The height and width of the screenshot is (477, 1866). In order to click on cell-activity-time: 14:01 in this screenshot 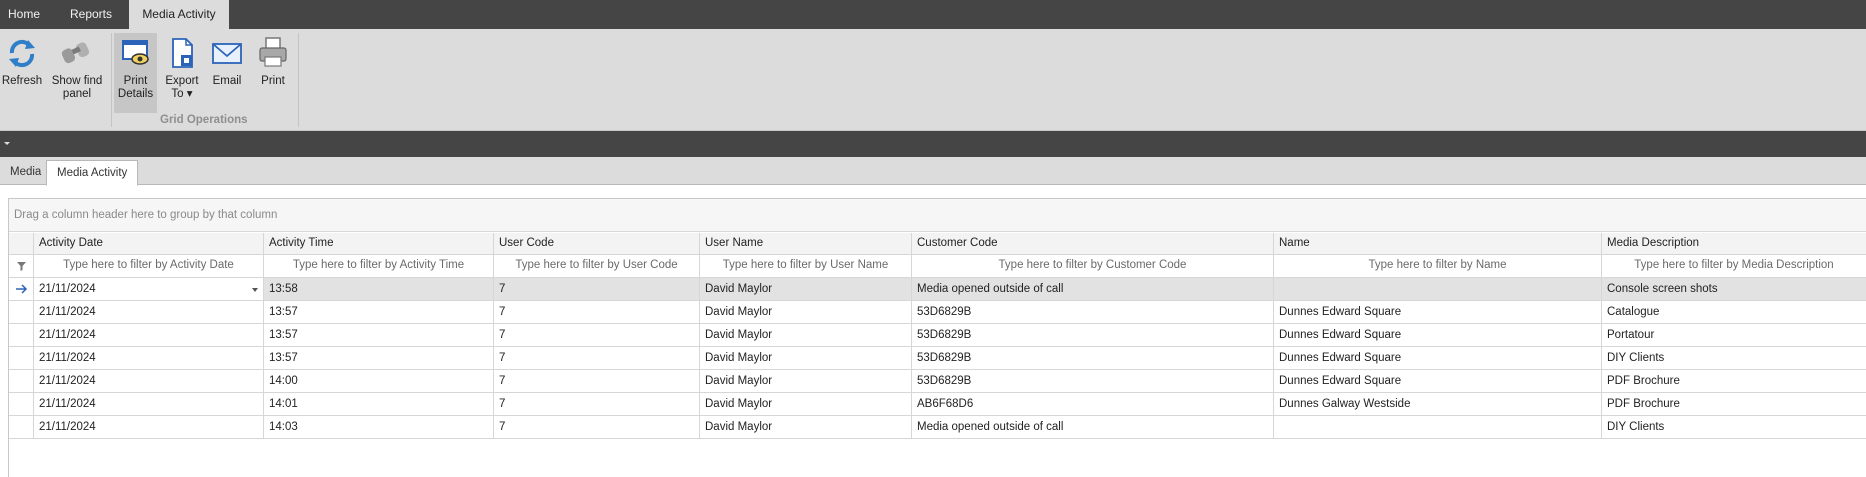, I will do `click(379, 404)`.